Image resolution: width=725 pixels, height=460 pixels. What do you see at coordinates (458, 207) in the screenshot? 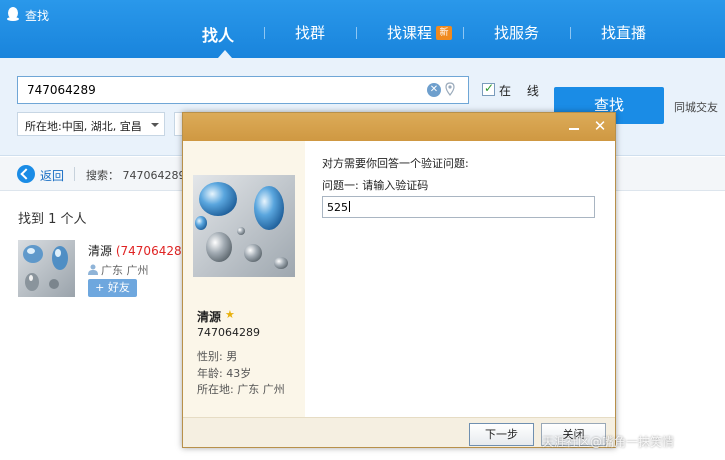
I see `answer-input: 525` at bounding box center [458, 207].